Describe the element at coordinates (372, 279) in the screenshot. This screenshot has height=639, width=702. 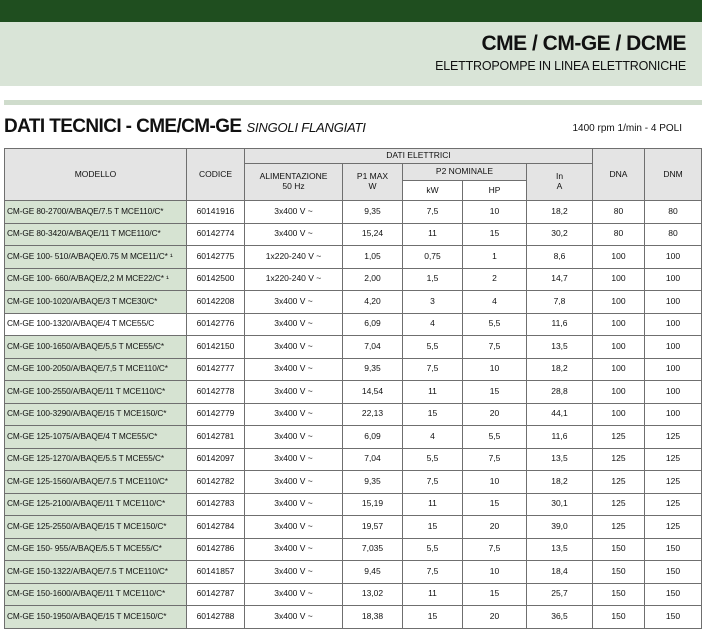
I see `p1-cell: 2,00` at that location.